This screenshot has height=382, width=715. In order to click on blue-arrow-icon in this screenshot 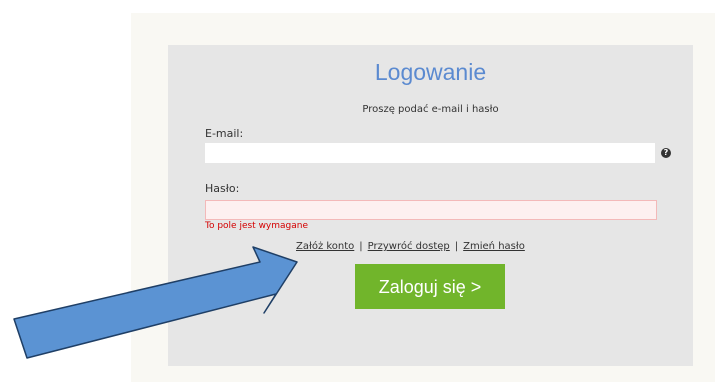, I will do `click(155, 302)`.